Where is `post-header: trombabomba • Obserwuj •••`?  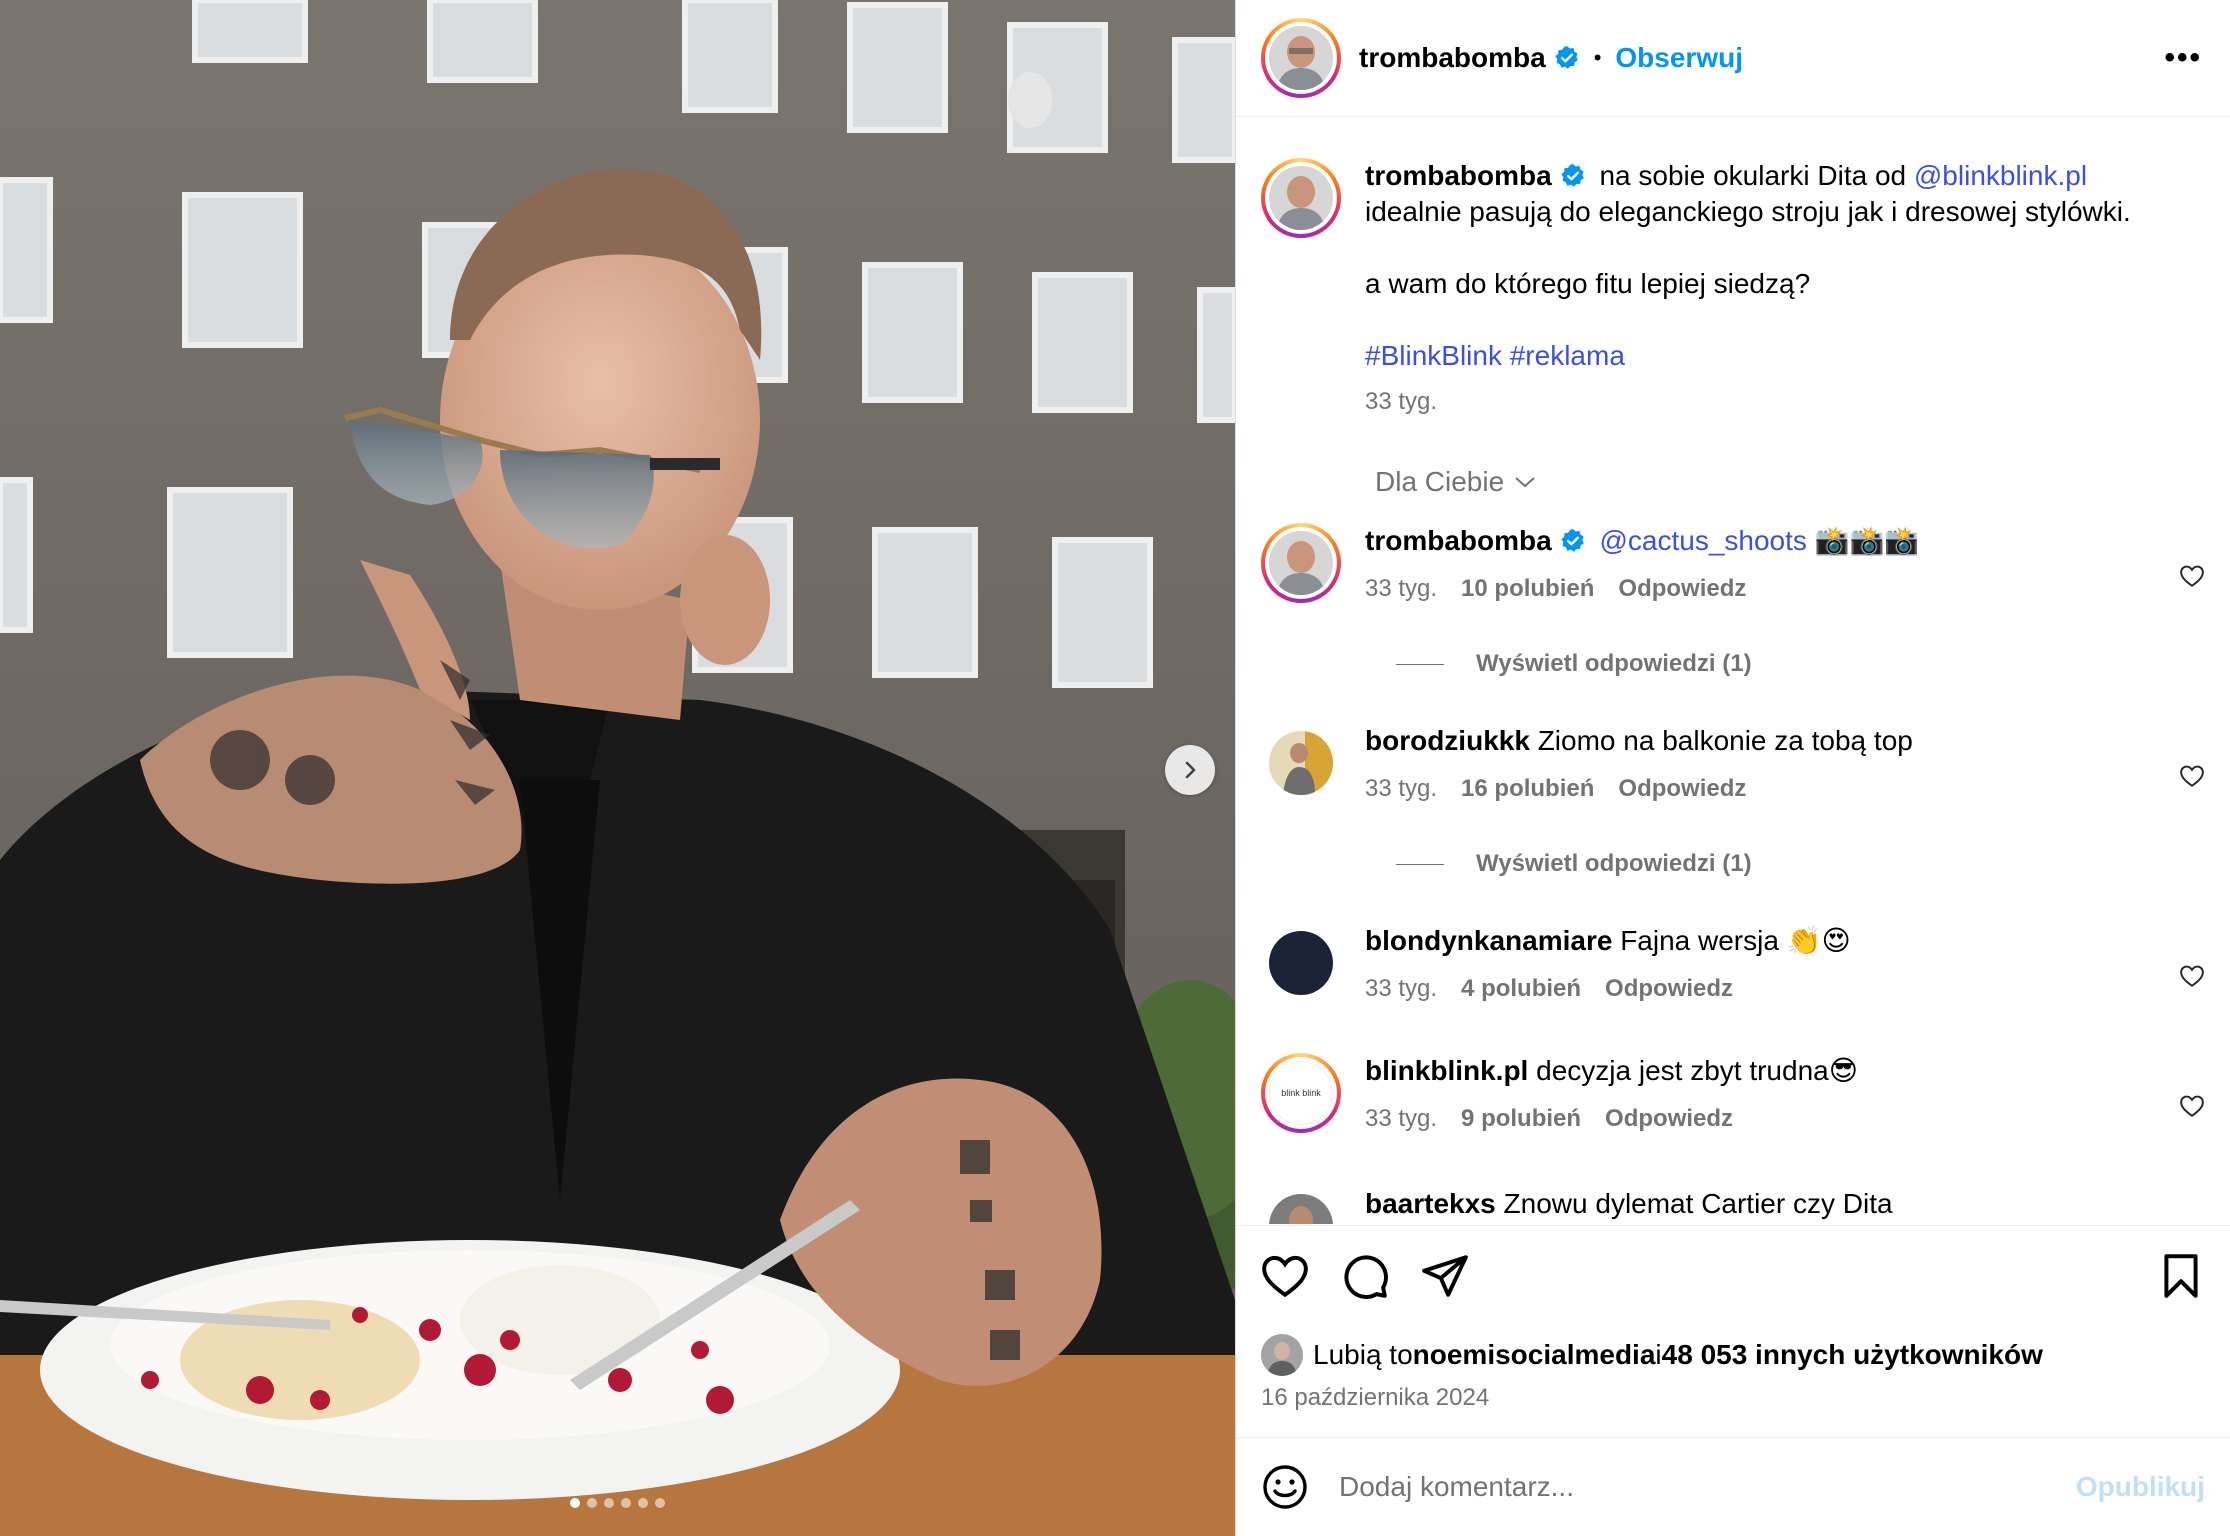 post-header: trombabomba • Obserwuj ••• is located at coordinates (1733, 58).